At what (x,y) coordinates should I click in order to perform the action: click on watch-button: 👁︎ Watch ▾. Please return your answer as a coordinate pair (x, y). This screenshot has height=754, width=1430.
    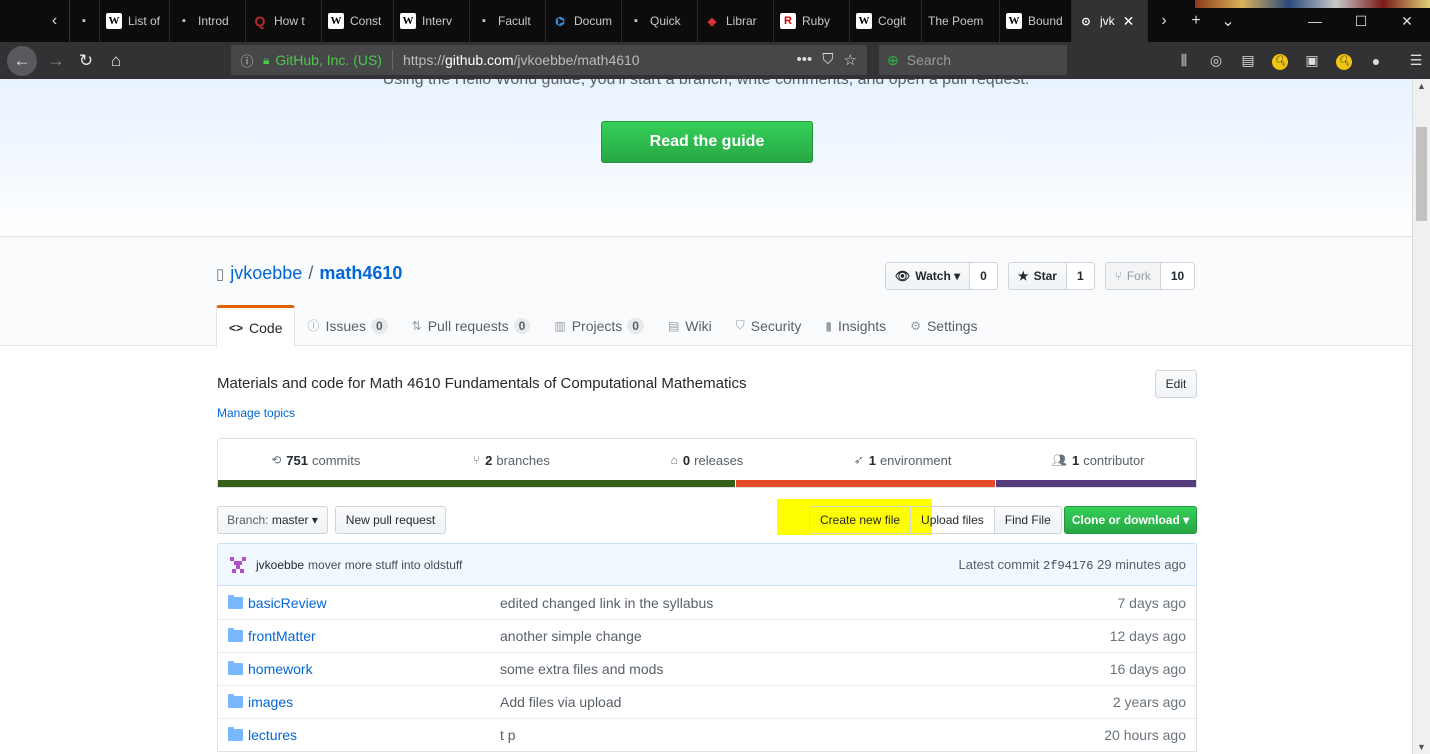
    Looking at the image, I should click on (928, 276).